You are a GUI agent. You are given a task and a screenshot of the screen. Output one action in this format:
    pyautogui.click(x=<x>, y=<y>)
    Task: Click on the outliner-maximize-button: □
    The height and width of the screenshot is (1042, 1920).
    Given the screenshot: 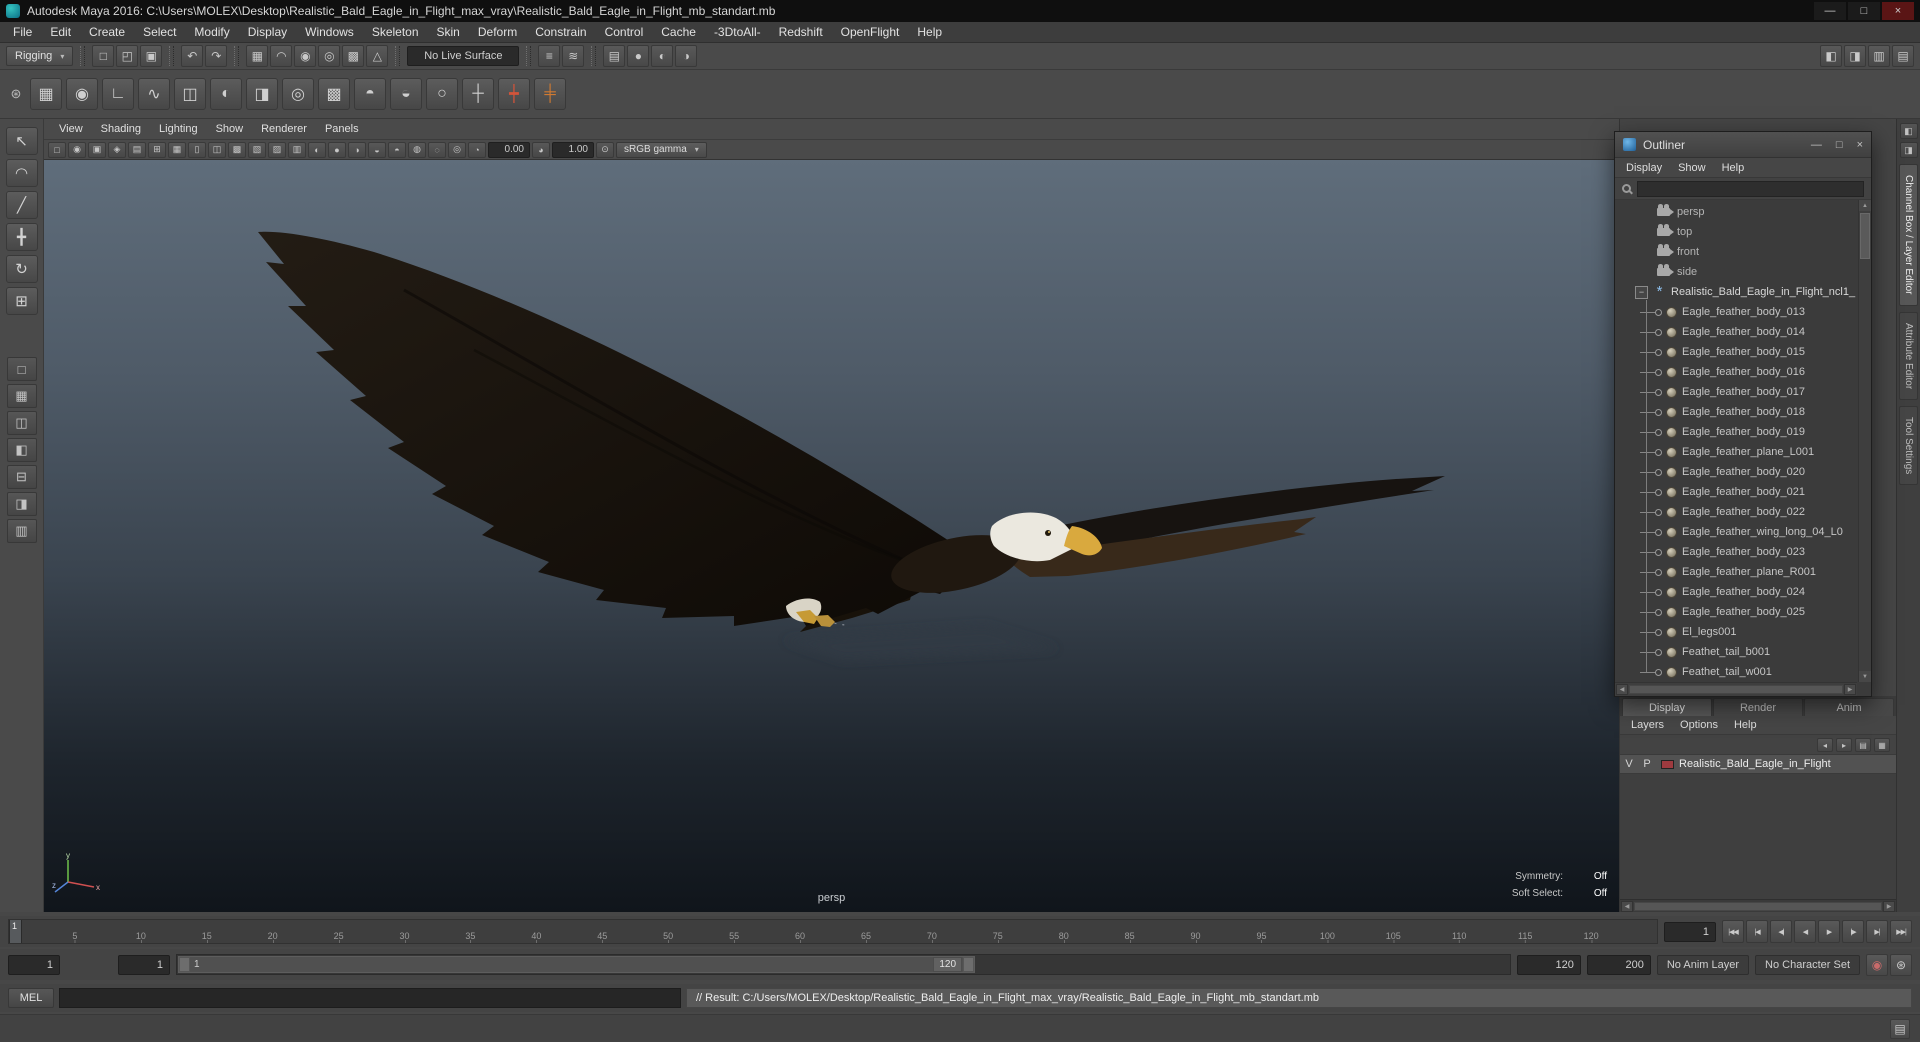 What is the action you would take?
    pyautogui.click(x=1839, y=145)
    